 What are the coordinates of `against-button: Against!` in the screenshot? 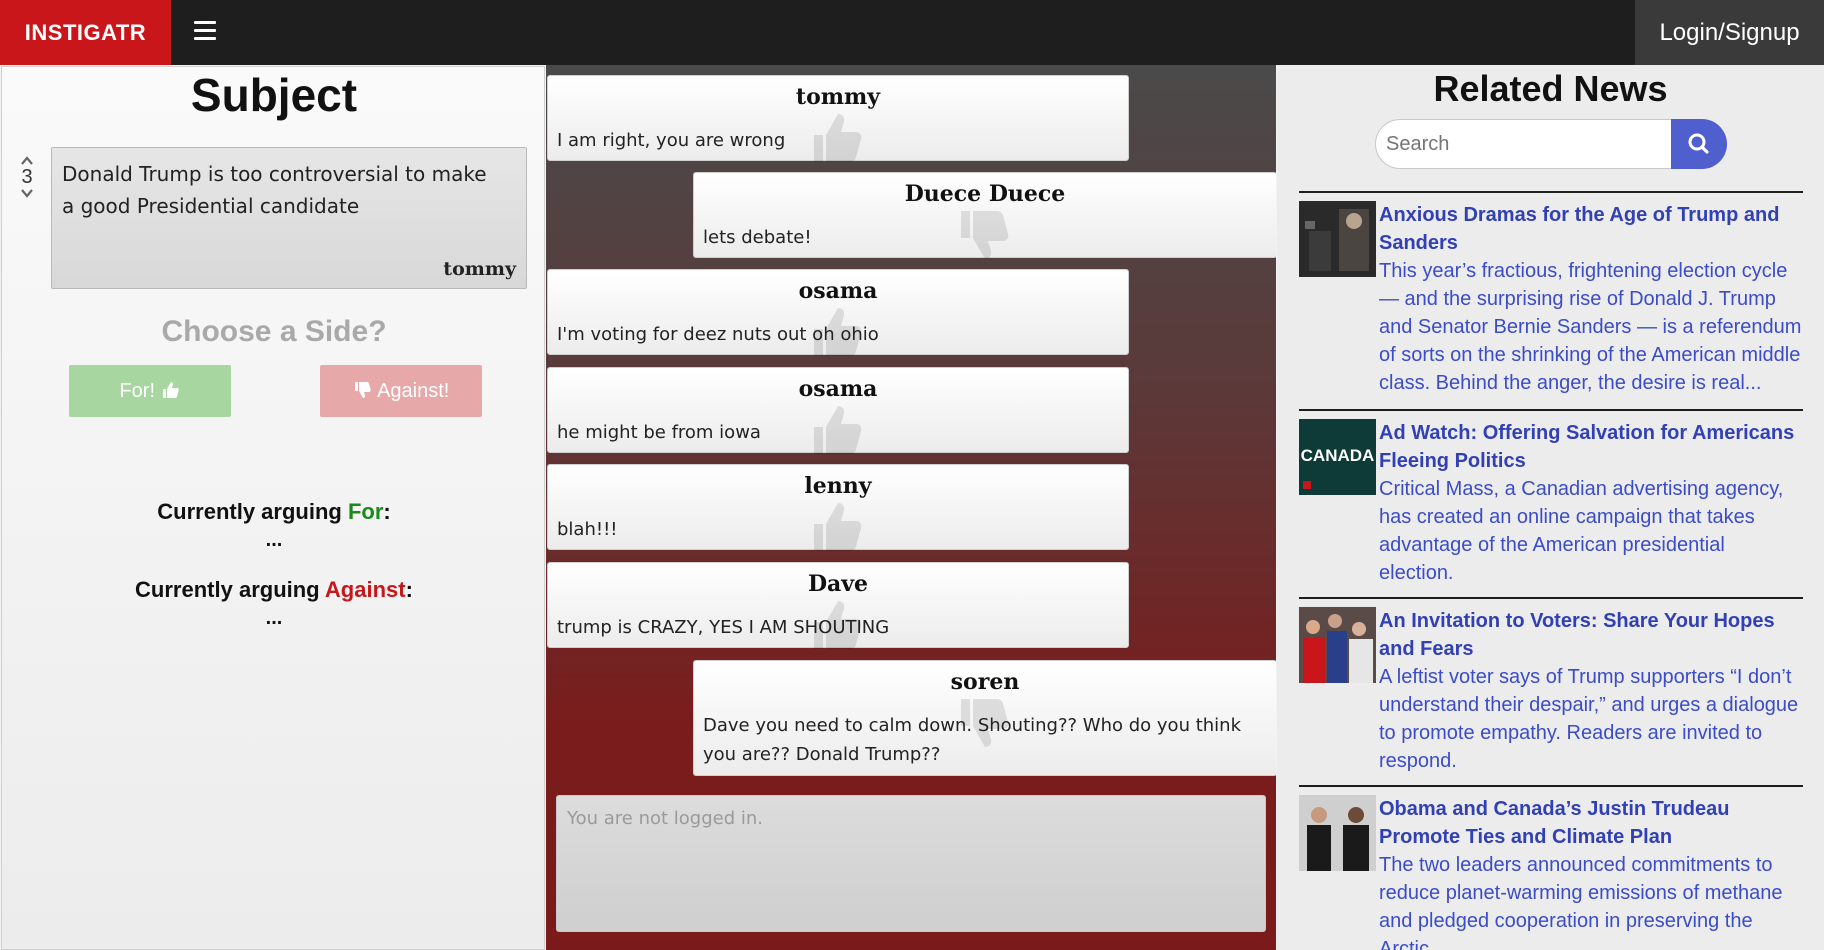 It's located at (401, 391).